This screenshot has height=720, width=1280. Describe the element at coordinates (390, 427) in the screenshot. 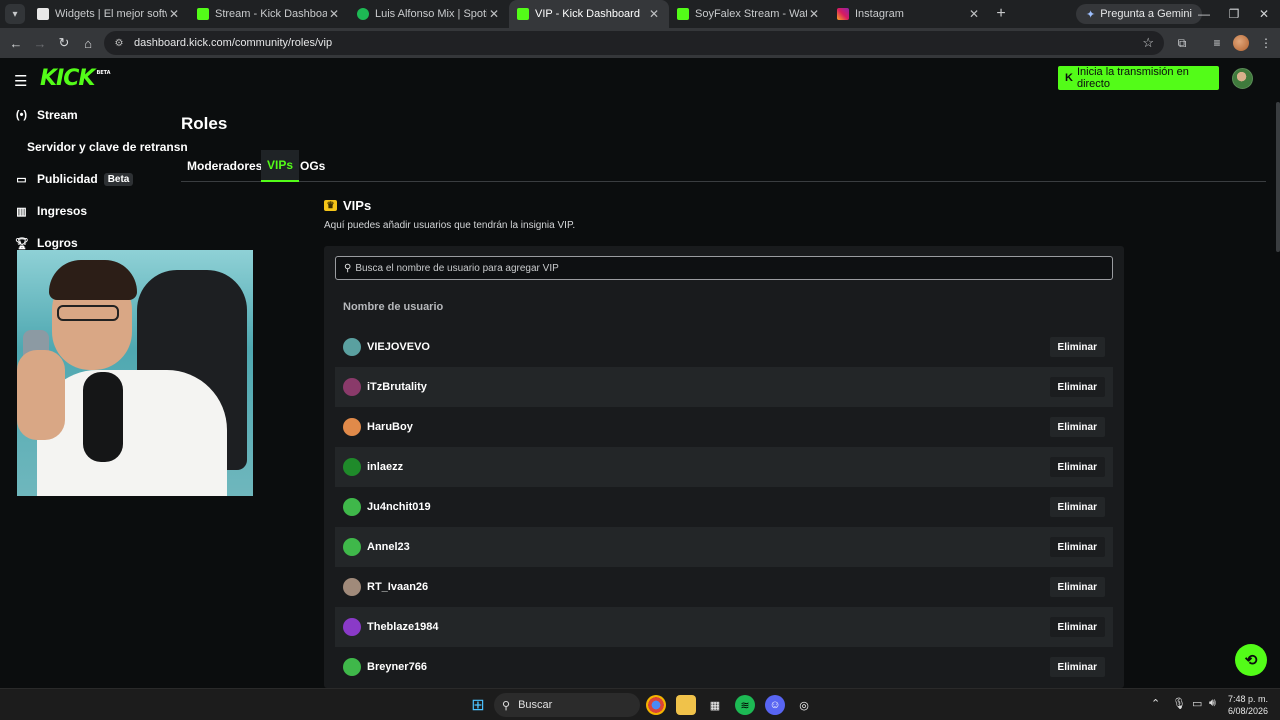

I see `username: HaruBoy` at that location.